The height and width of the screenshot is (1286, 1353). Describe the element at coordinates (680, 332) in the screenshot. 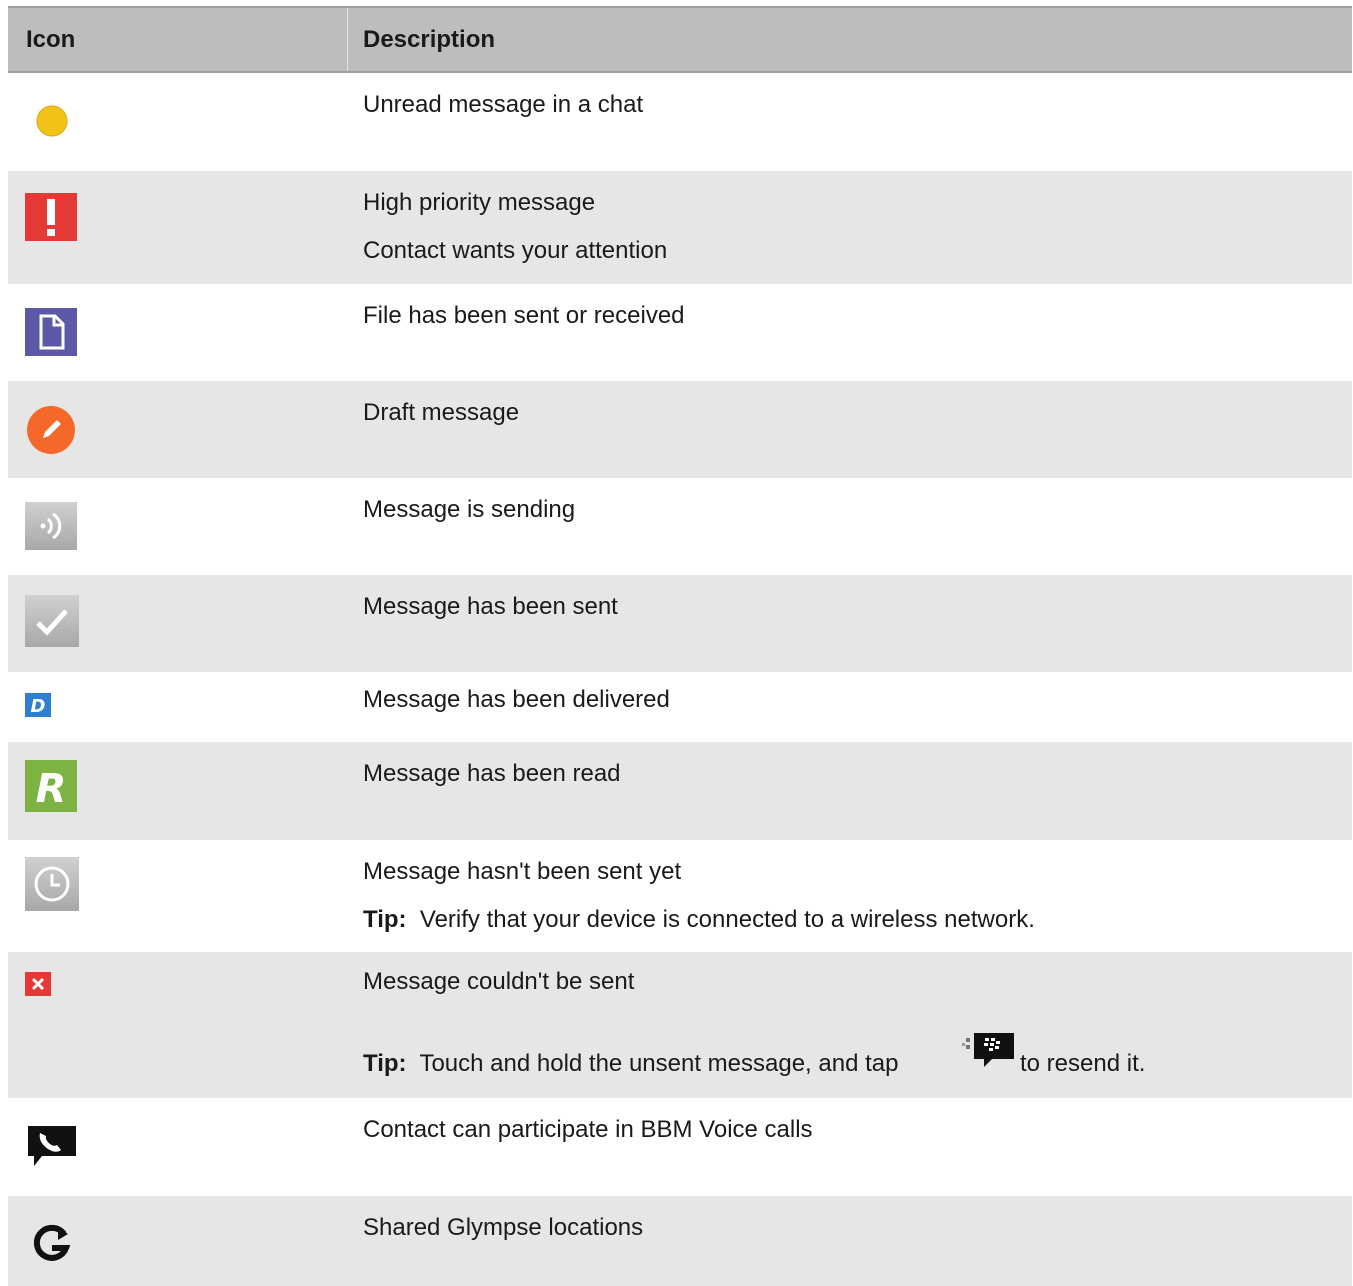

I see `table-row: File has been sent or received` at that location.